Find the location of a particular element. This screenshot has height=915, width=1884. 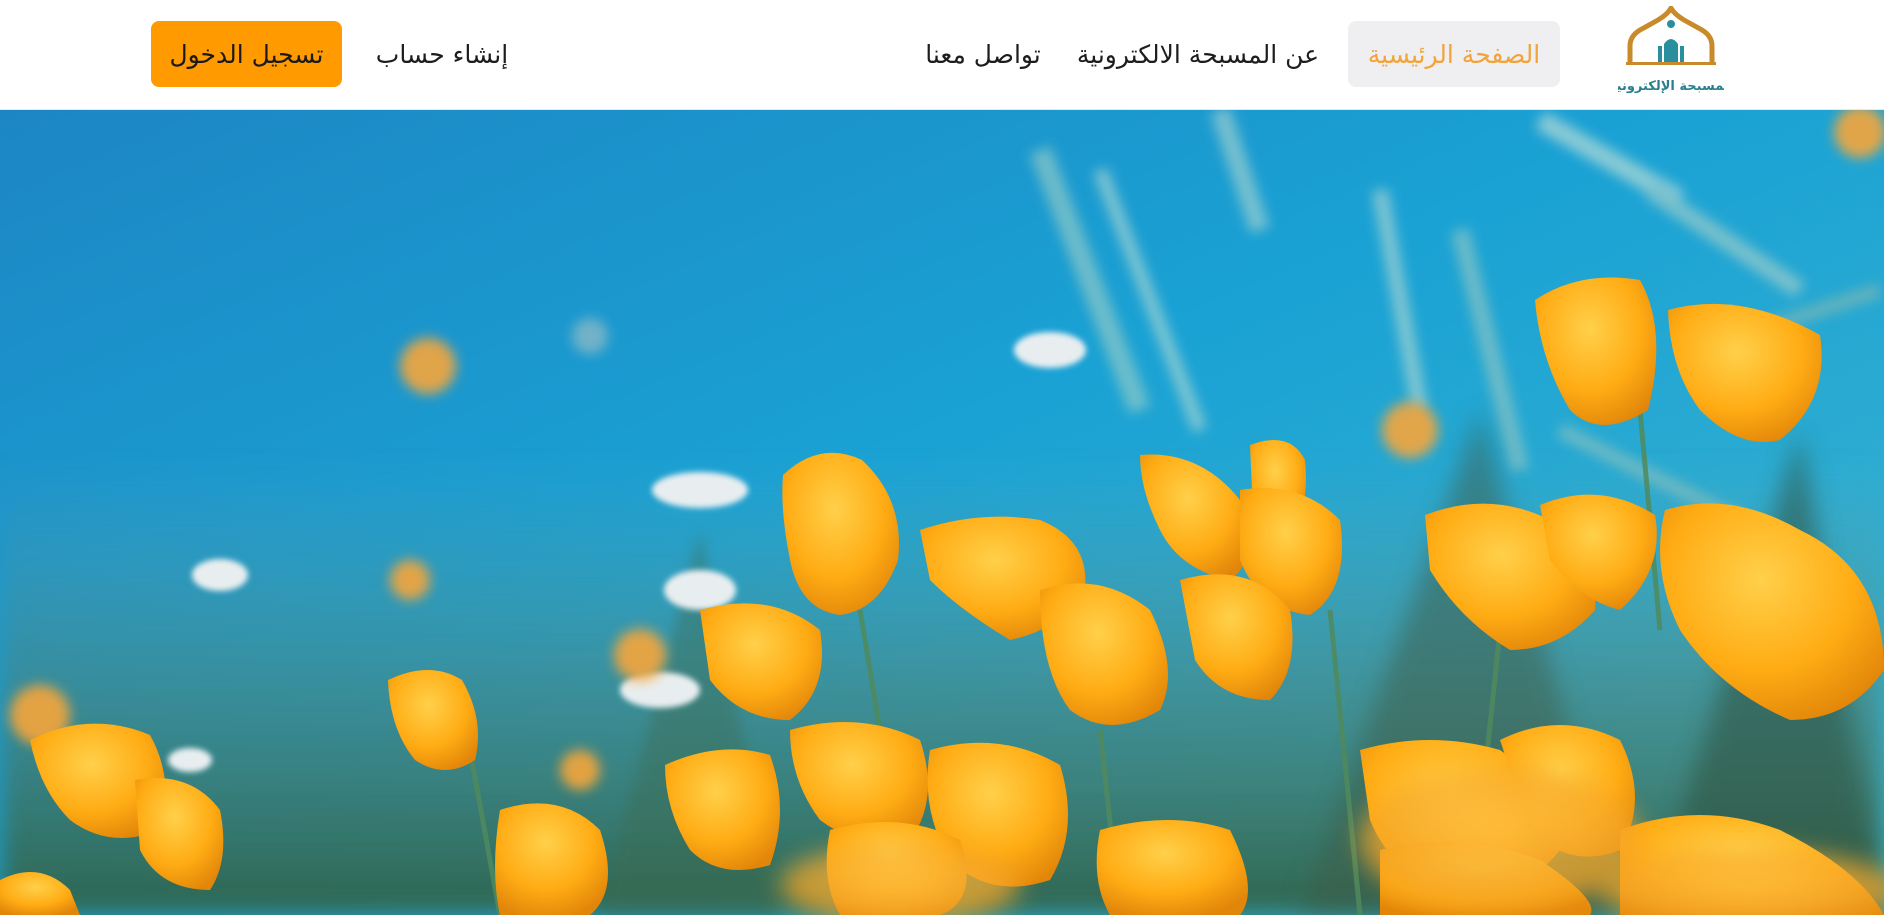

logo-mosque-icon: المسبحة الإلكترونية is located at coordinates (1671, 50).